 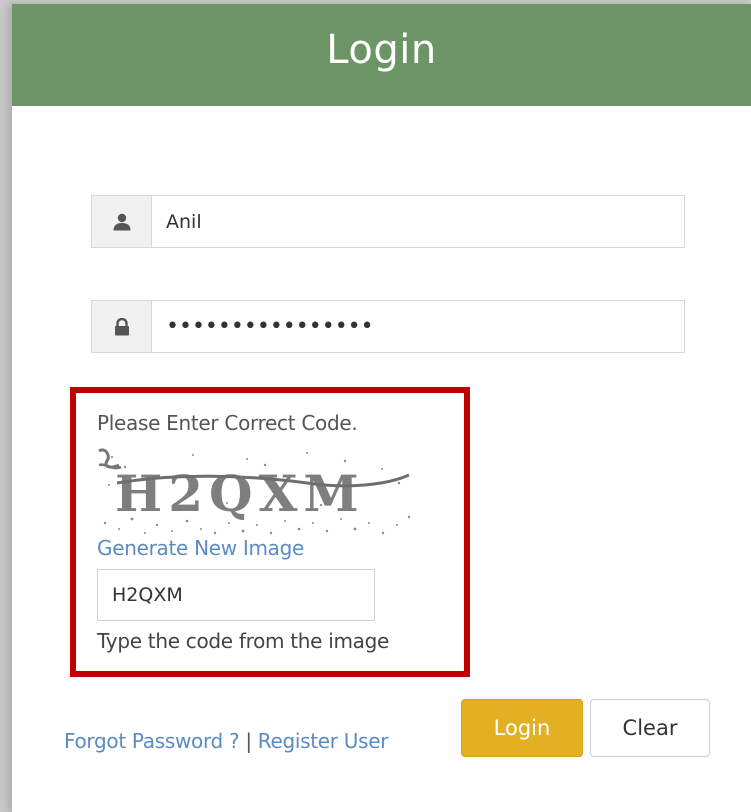 What do you see at coordinates (236, 595) in the screenshot?
I see `captcha-input` at bounding box center [236, 595].